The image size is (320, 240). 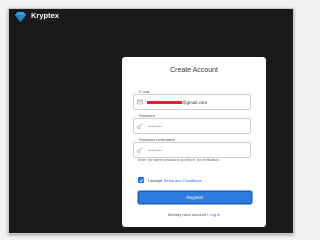 I want to click on diamond-logo-icon, so click(x=20, y=17).